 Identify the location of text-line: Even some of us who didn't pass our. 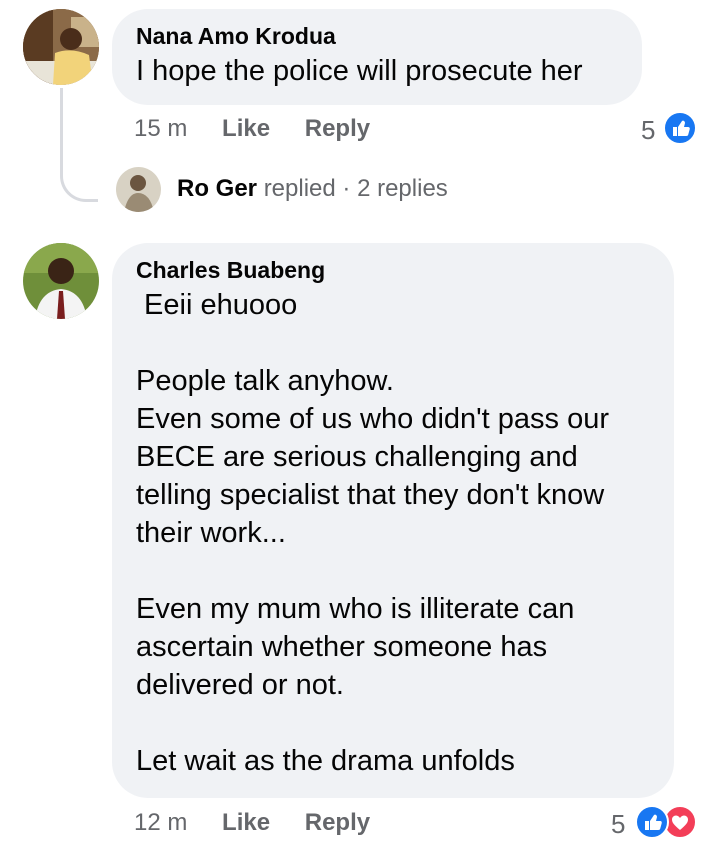
(373, 419).